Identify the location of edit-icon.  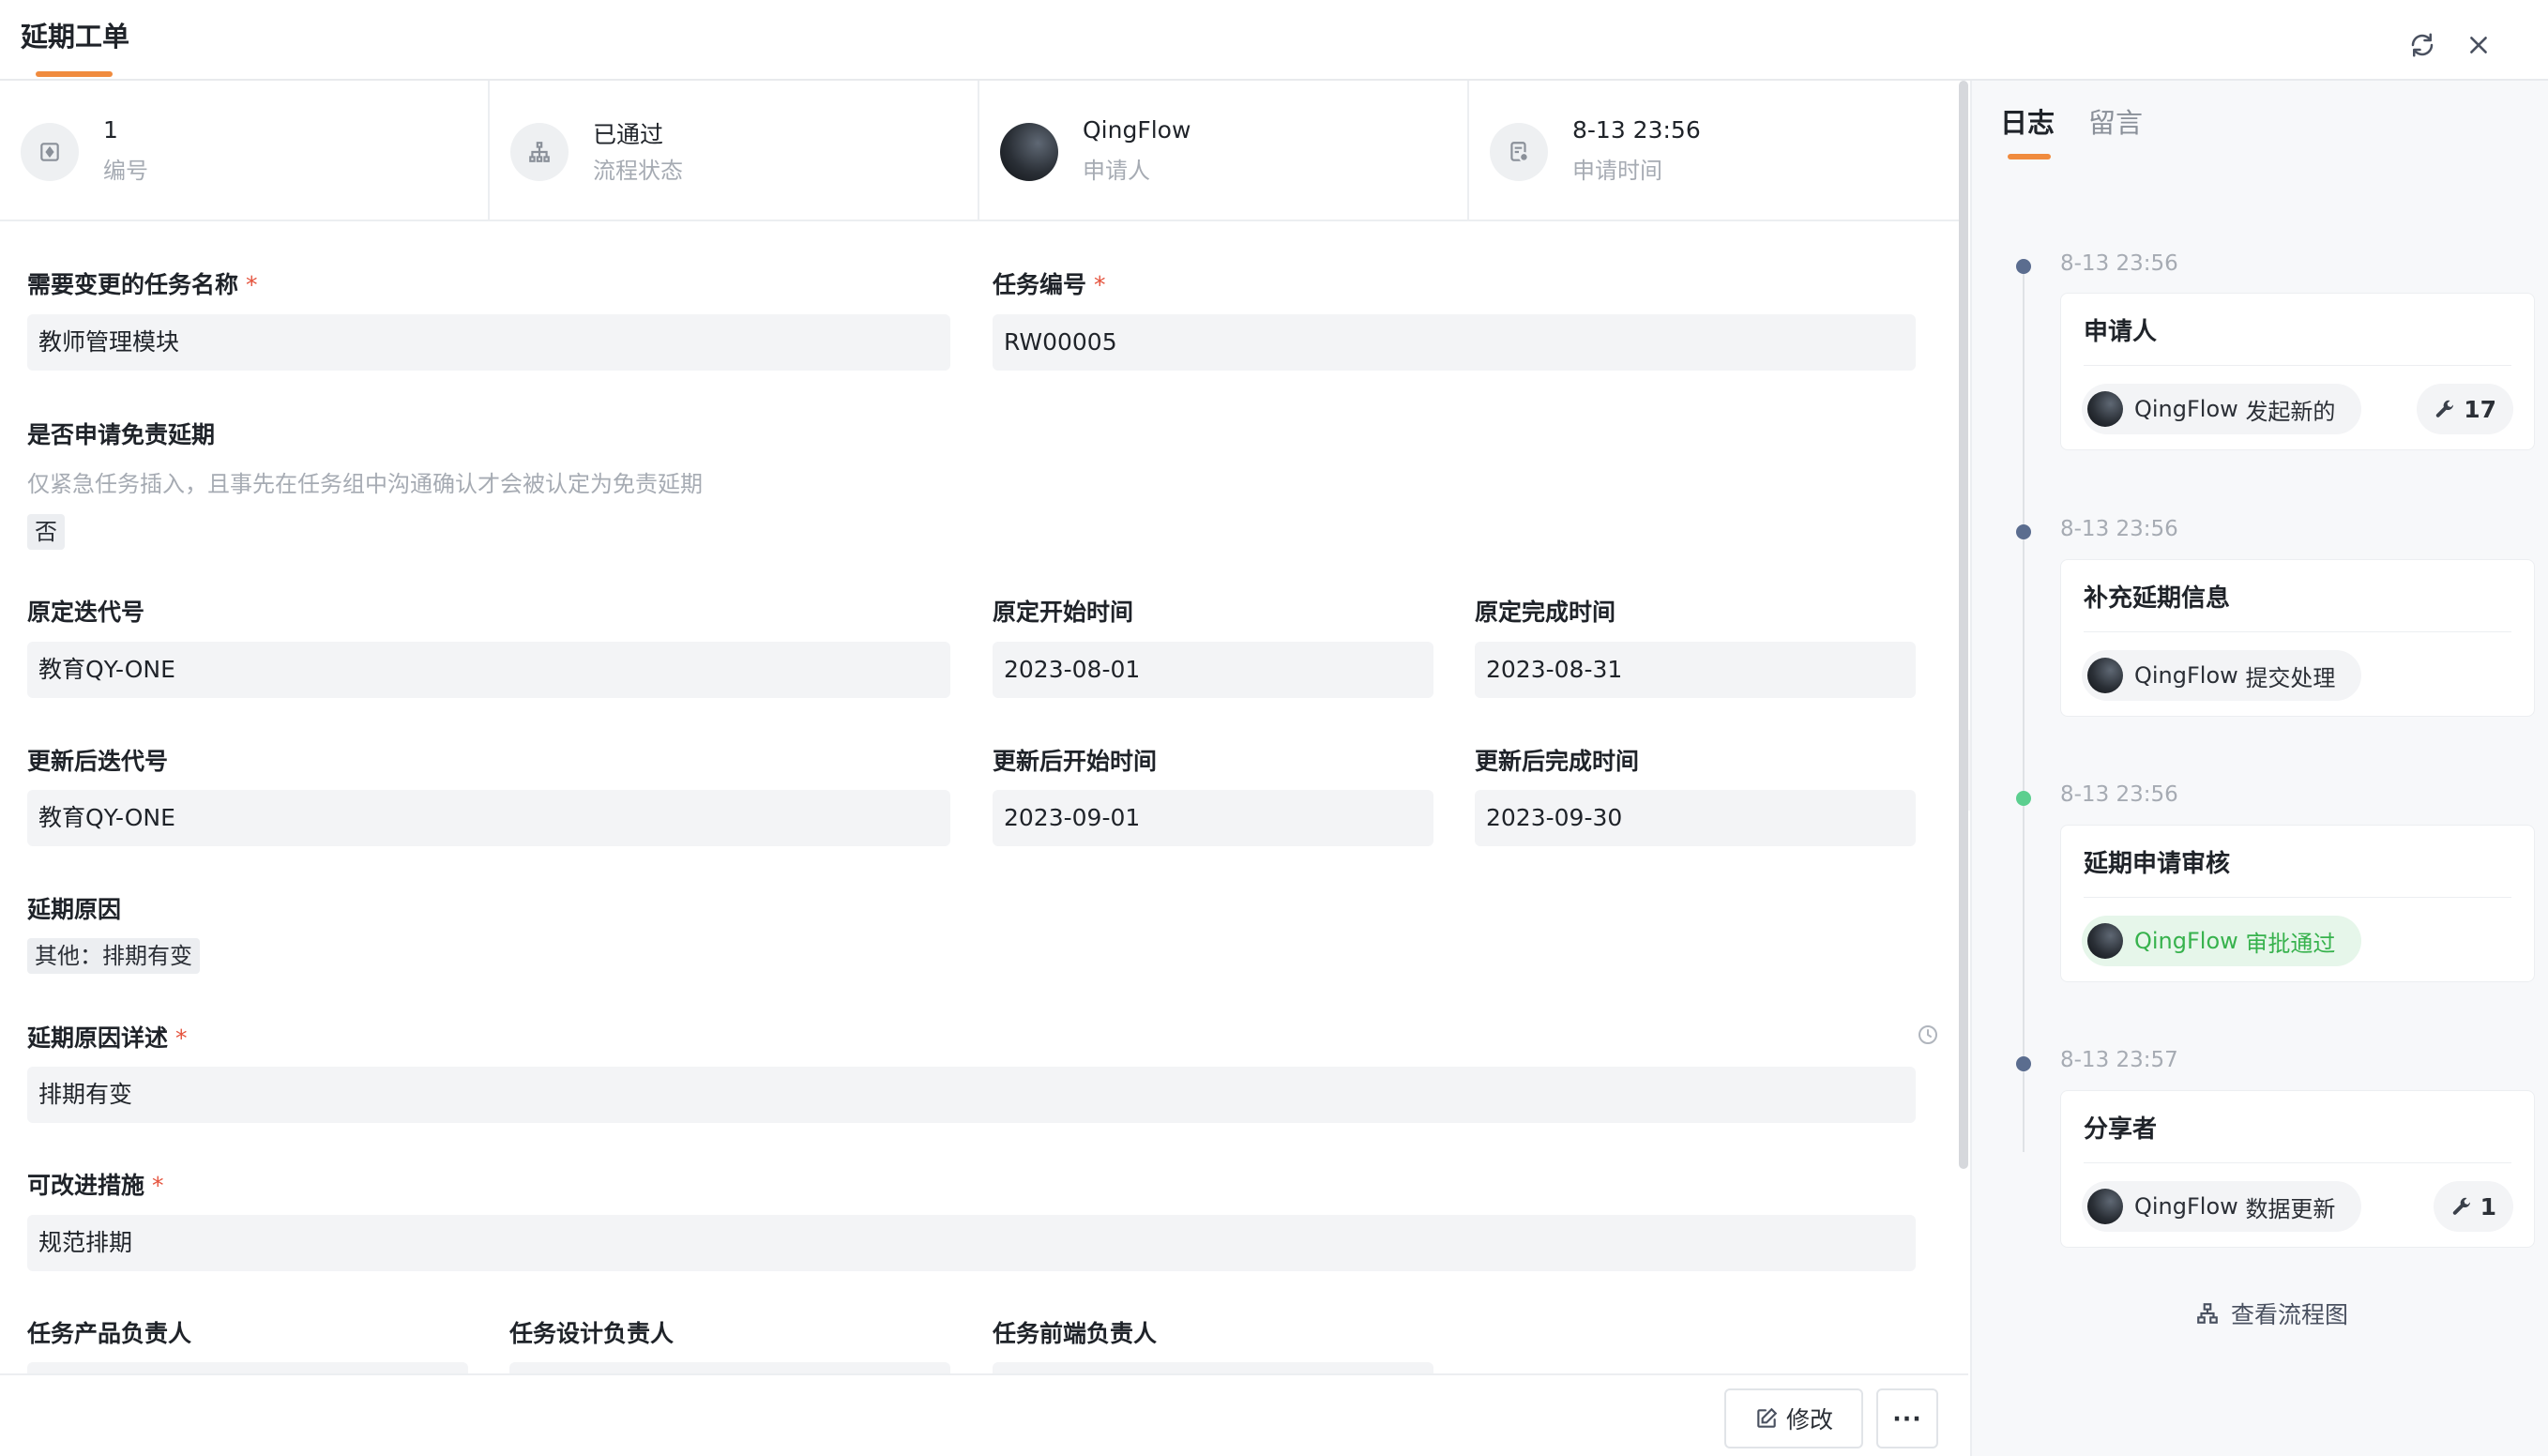
(1767, 1417).